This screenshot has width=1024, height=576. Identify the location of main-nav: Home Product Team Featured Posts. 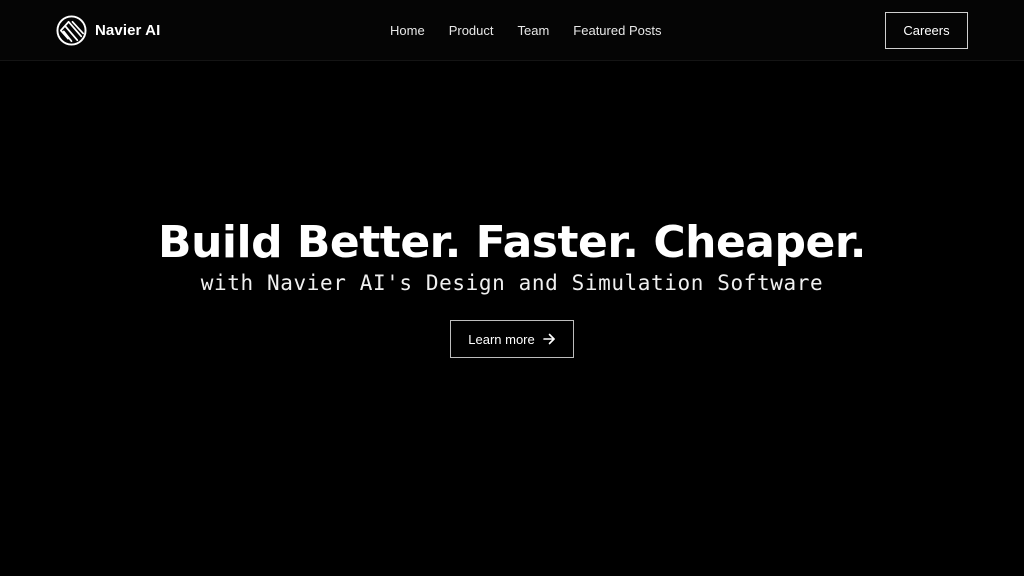
(525, 30).